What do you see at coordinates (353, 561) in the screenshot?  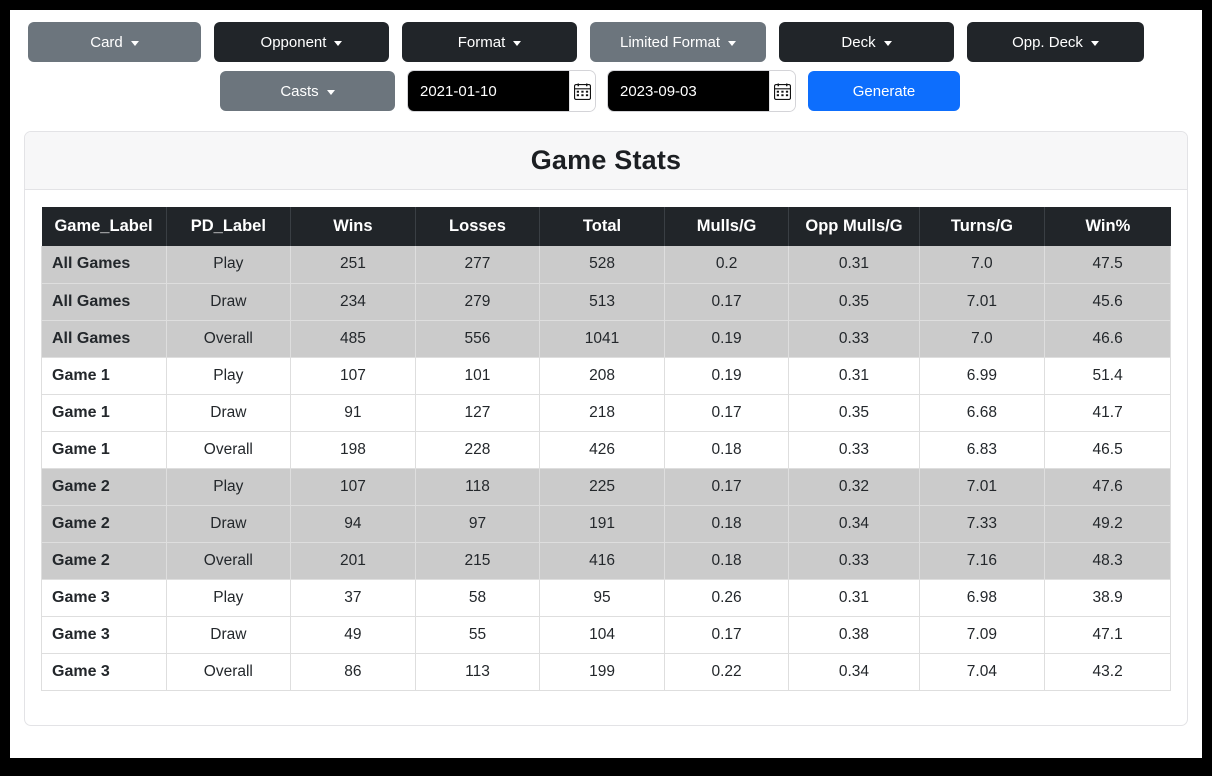 I see `table-cell: 201` at bounding box center [353, 561].